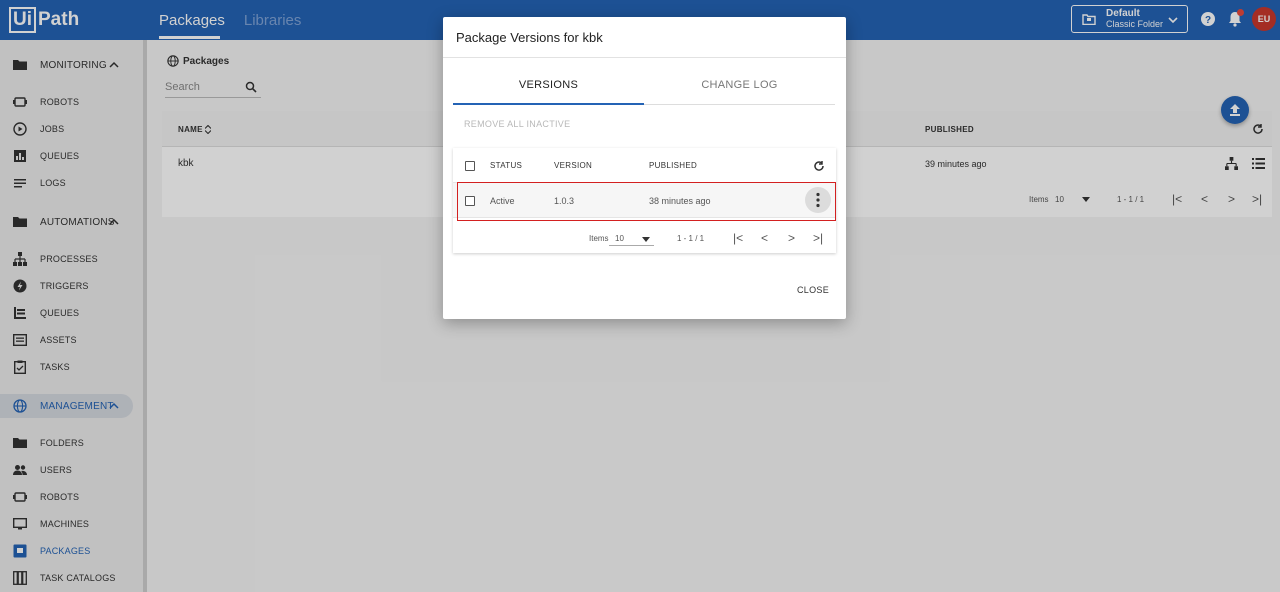 Image resolution: width=1280 pixels, height=592 pixels. Describe the element at coordinates (631, 245) in the screenshot. I see `per-page-underline` at that location.